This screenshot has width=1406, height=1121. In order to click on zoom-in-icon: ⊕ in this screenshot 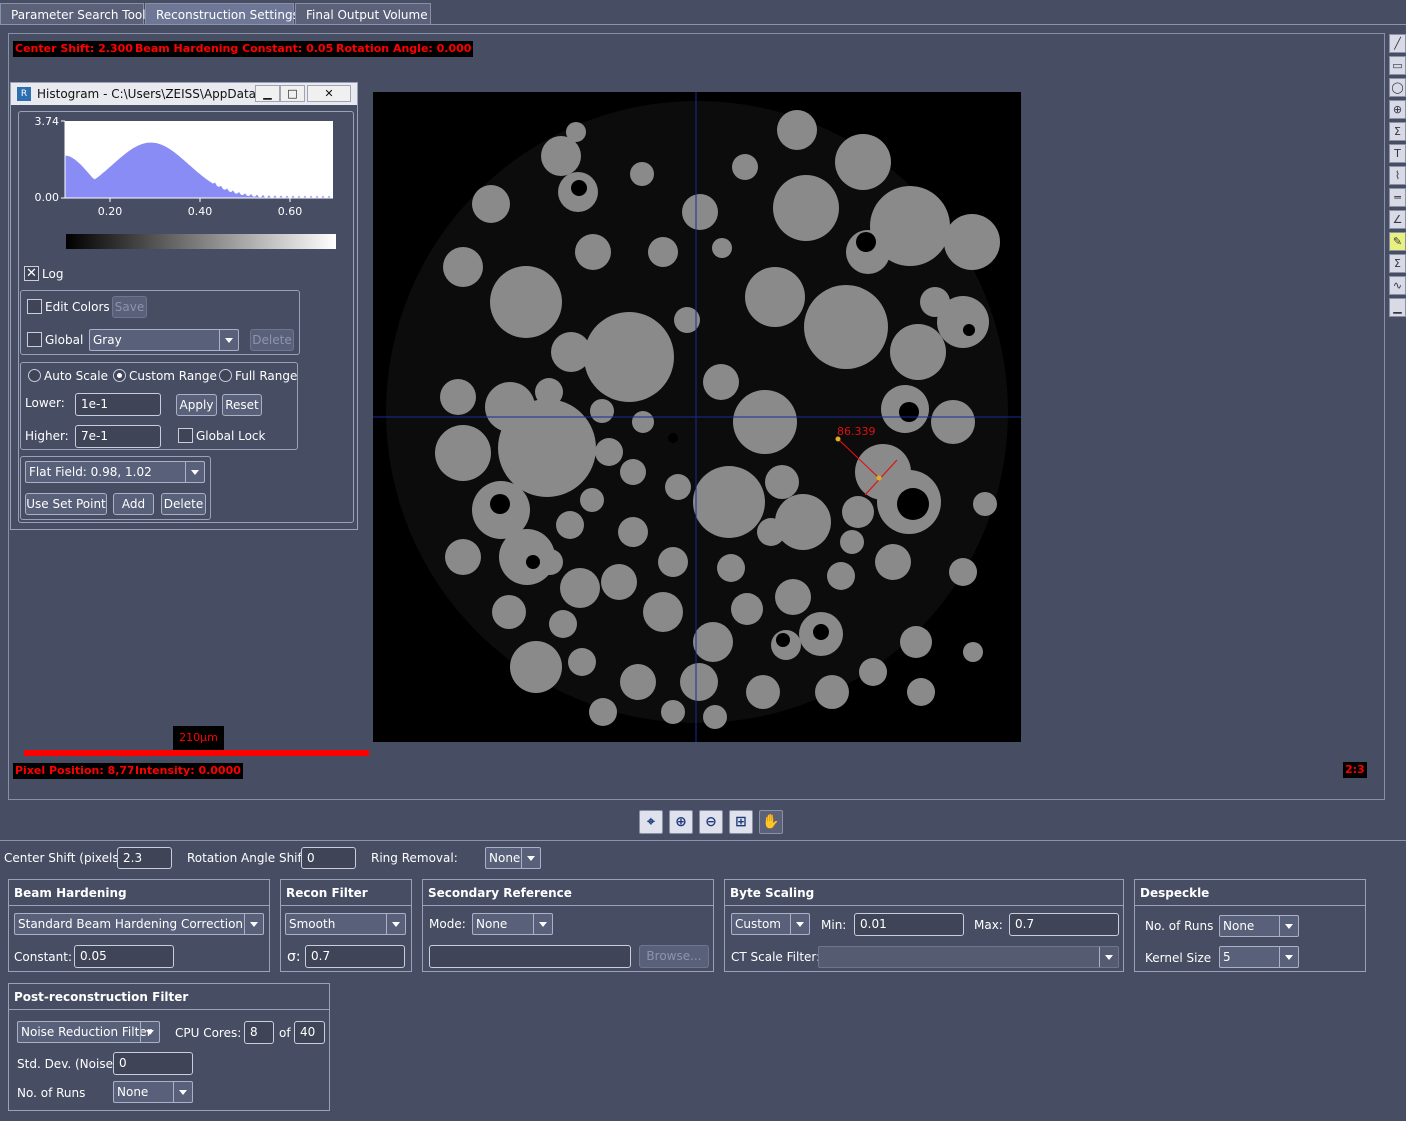, I will do `click(681, 822)`.